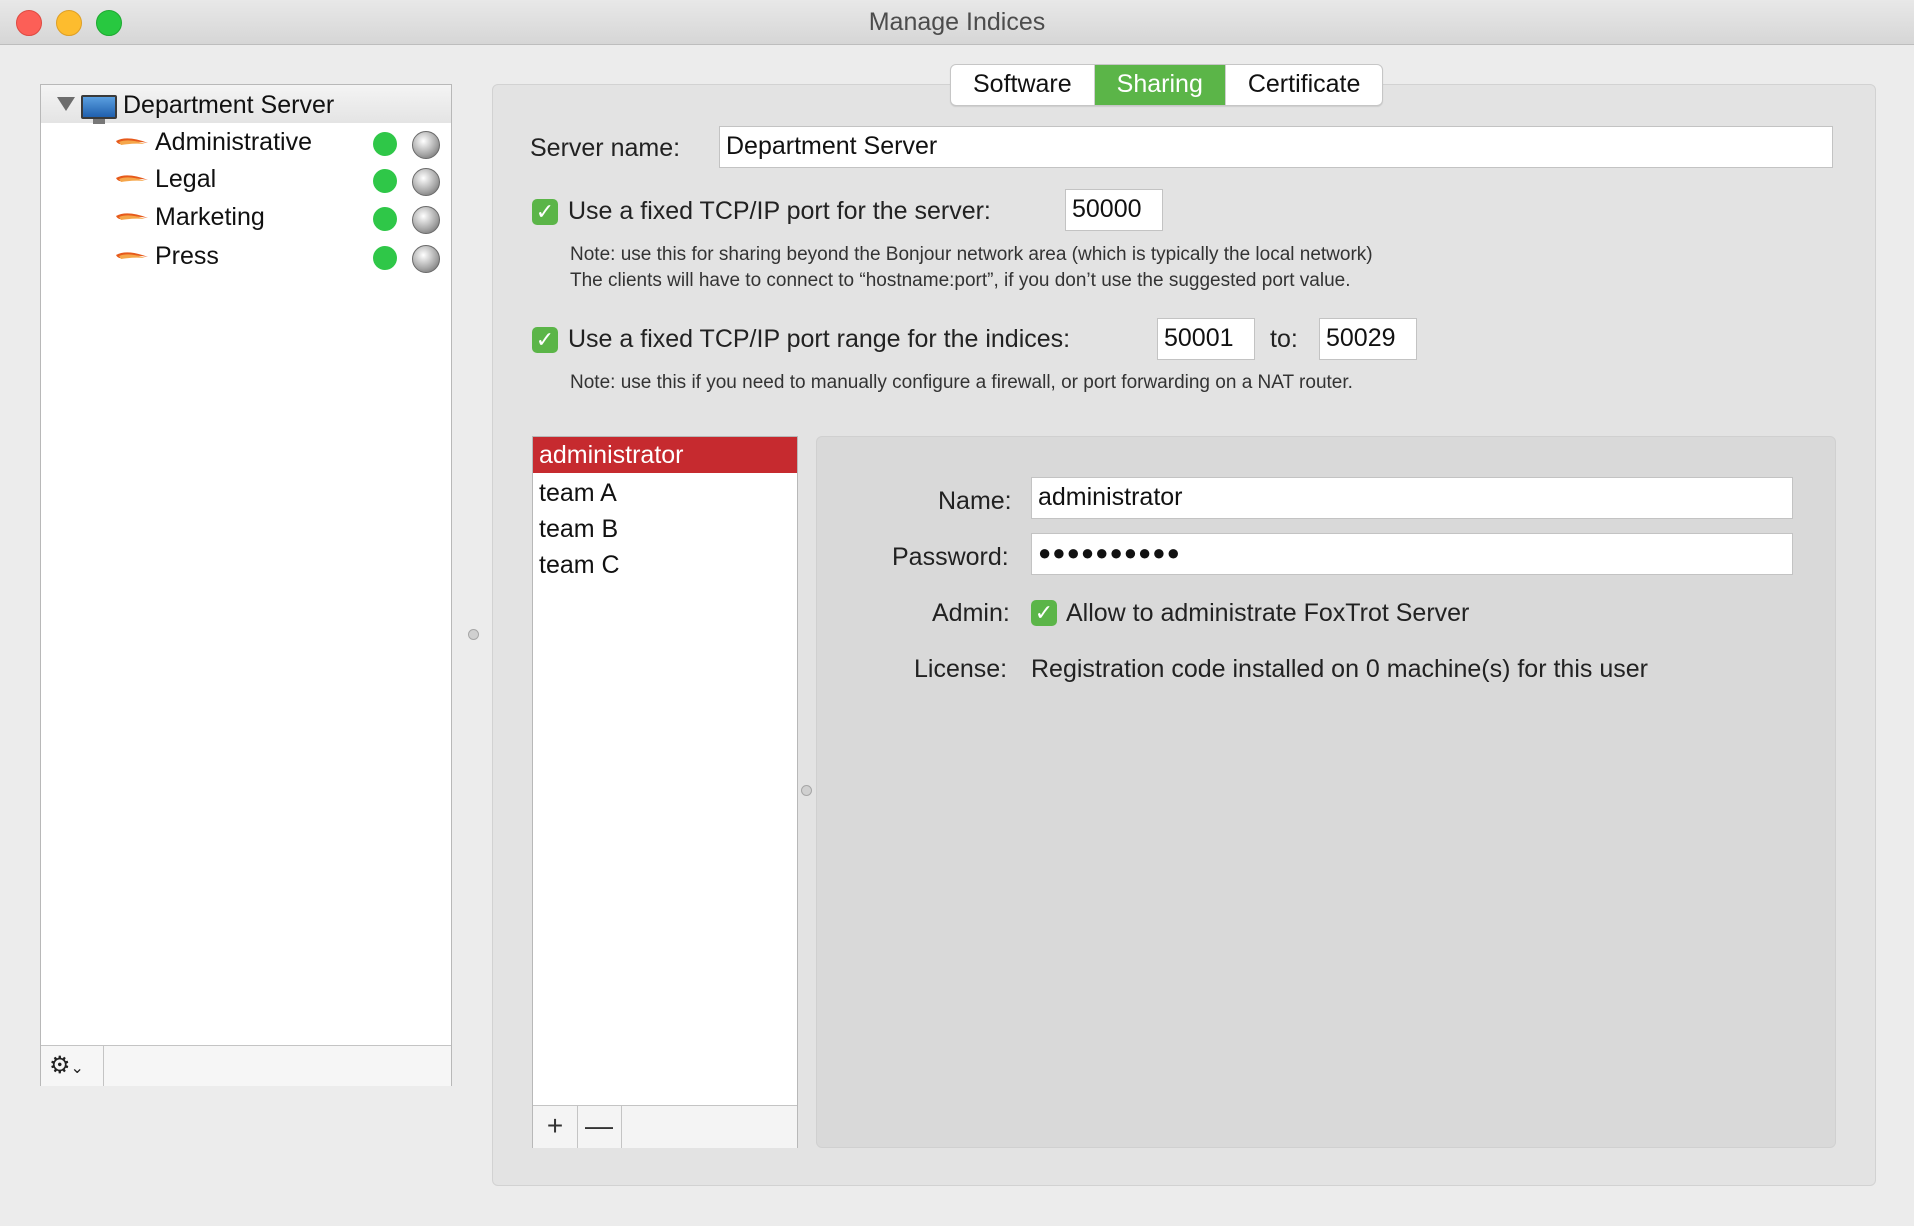 Image resolution: width=1914 pixels, height=1226 pixels. Describe the element at coordinates (186, 179) in the screenshot. I see `index-item-label: Legal` at that location.